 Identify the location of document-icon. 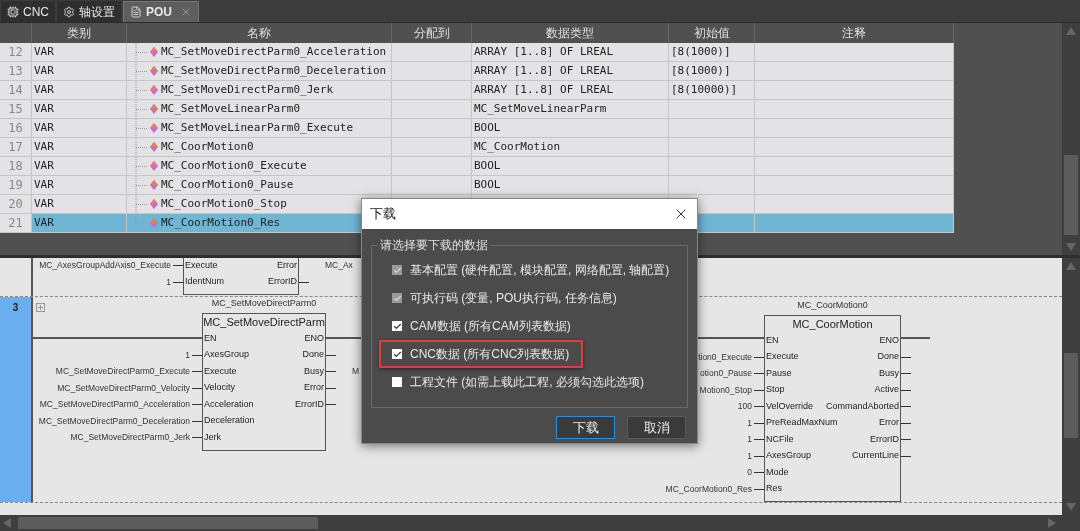
(136, 12).